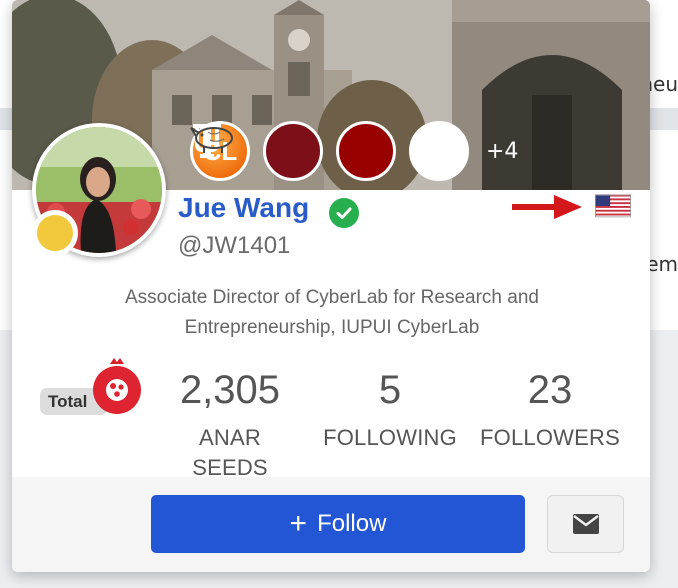 This screenshot has height=588, width=678. I want to click on iu-trident-badge-alt, so click(294, 151).